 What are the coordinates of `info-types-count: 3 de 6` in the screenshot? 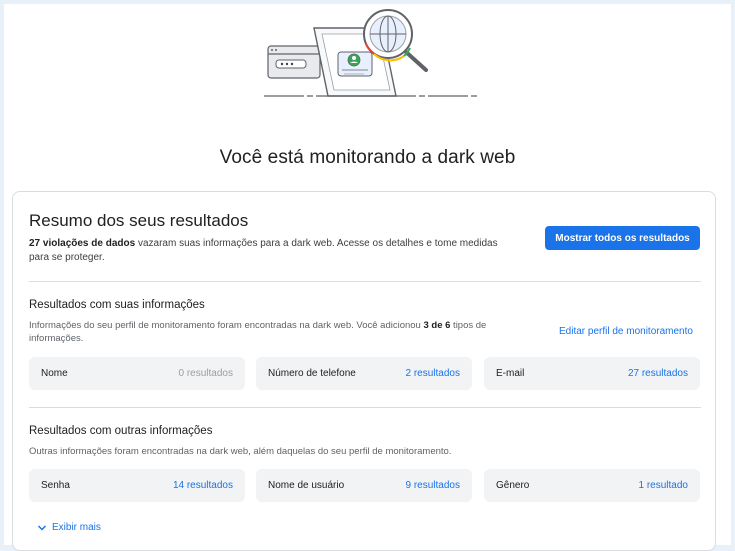 It's located at (437, 325).